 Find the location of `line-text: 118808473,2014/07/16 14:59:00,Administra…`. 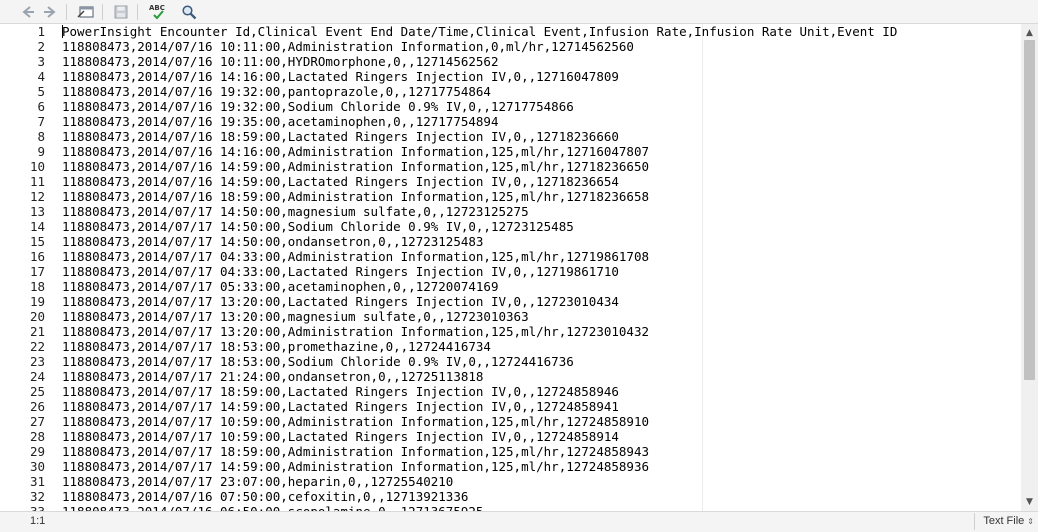

line-text: 118808473,2014/07/16 14:59:00,Administra… is located at coordinates (355, 166).